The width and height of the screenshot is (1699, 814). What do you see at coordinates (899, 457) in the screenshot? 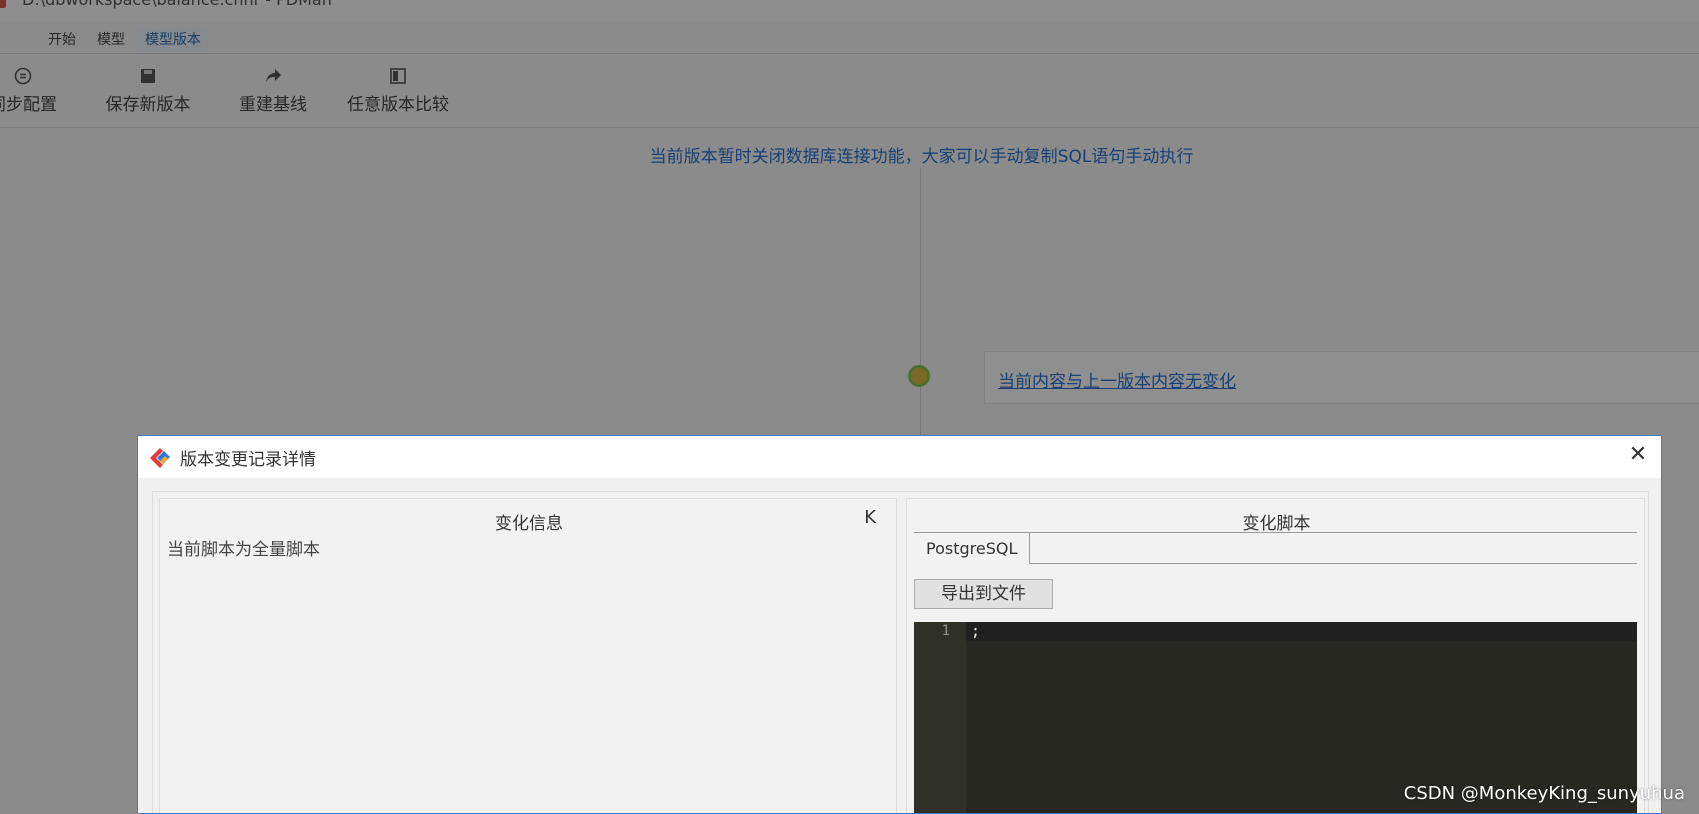
I see `dialog-titlebar: 版本变更记录详情 ✕` at bounding box center [899, 457].